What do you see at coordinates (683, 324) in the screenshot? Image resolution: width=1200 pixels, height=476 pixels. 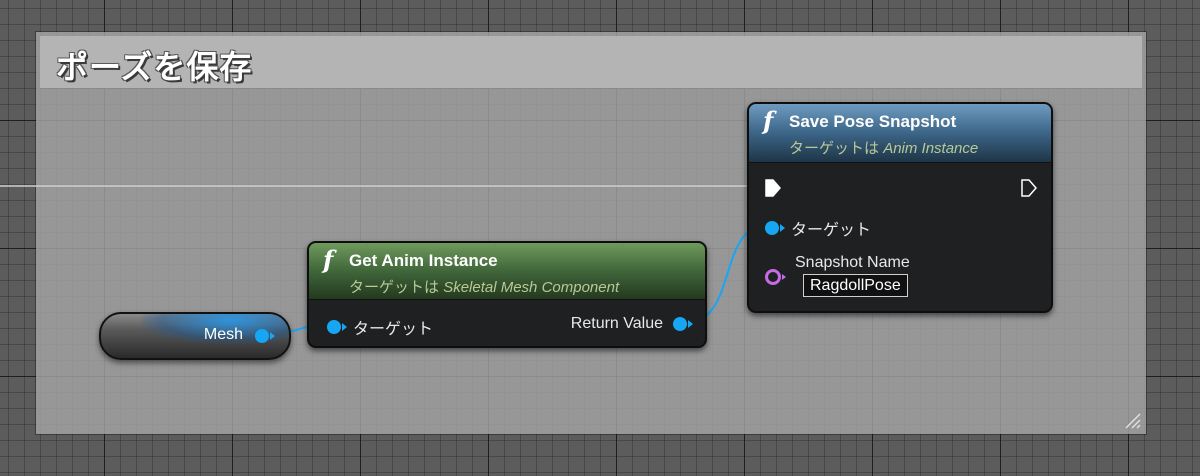 I see `return-value-pin` at bounding box center [683, 324].